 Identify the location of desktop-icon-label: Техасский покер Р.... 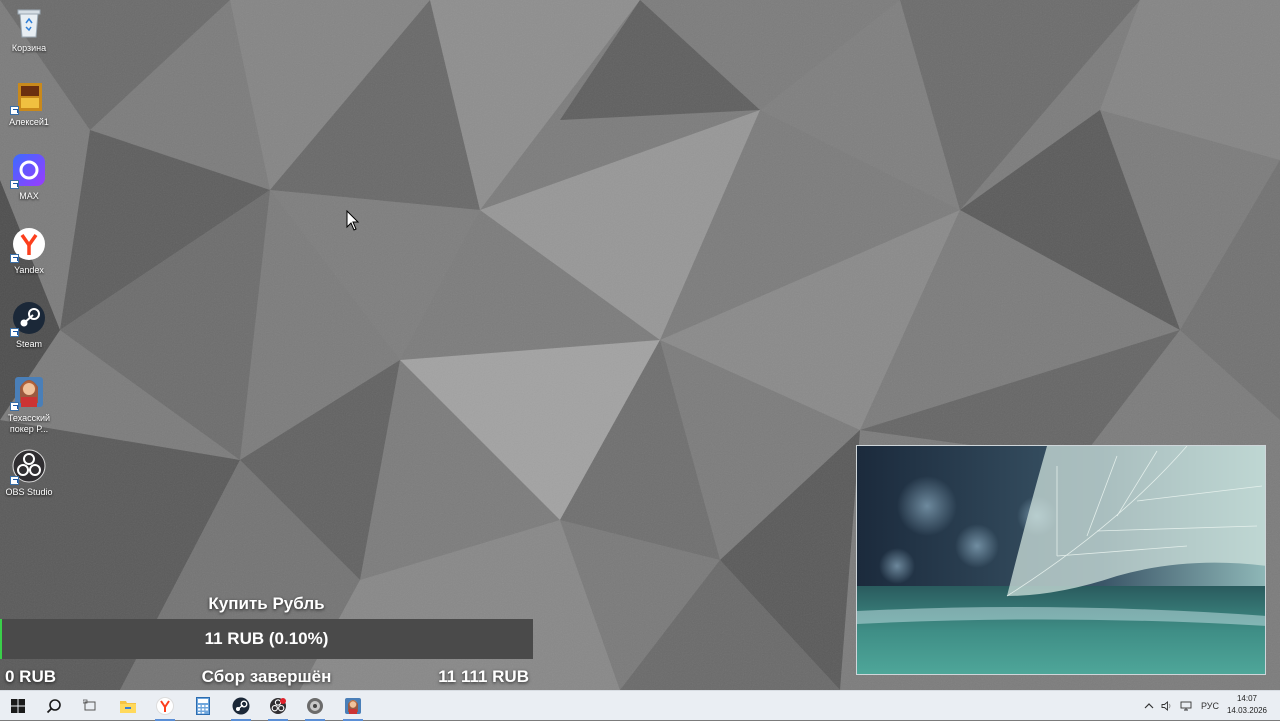
(29, 423).